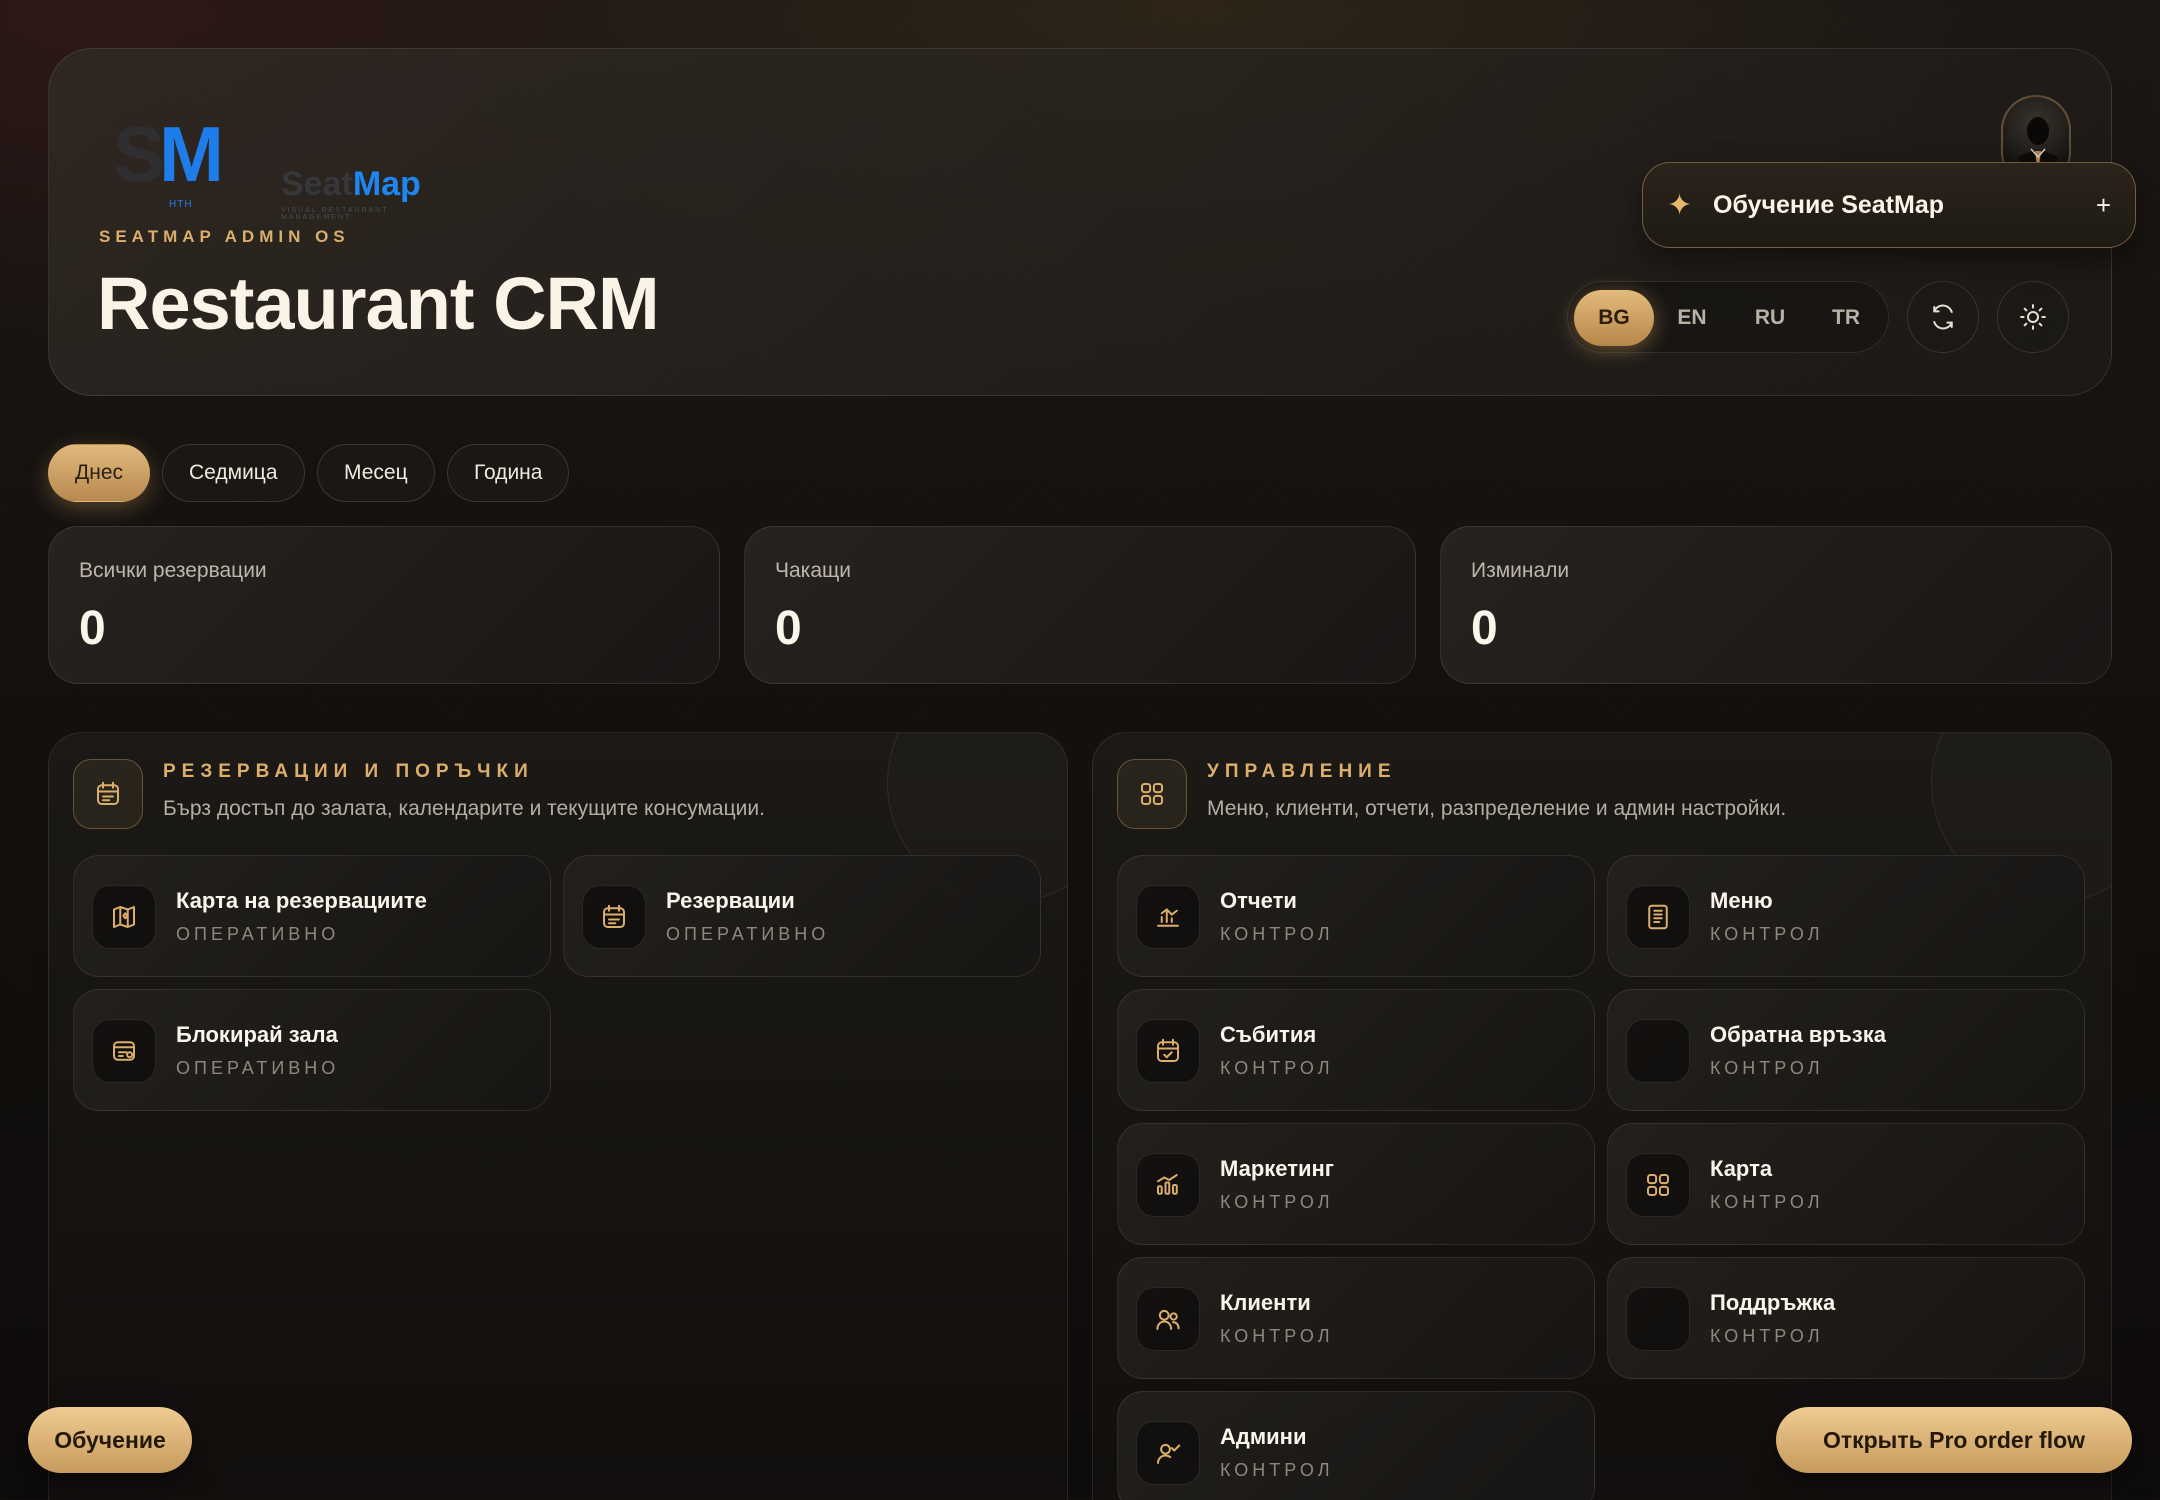 Image resolution: width=2160 pixels, height=1500 pixels. Describe the element at coordinates (351, 184) in the screenshot. I see `logo-name: SeatMap` at that location.